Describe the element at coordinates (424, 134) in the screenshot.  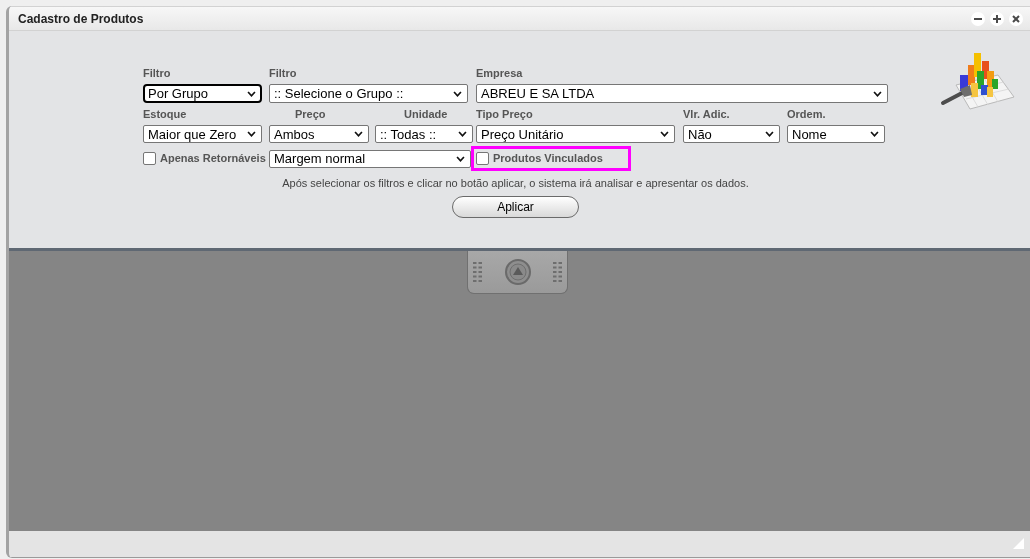
I see `dropdown: :: Todas ::` at that location.